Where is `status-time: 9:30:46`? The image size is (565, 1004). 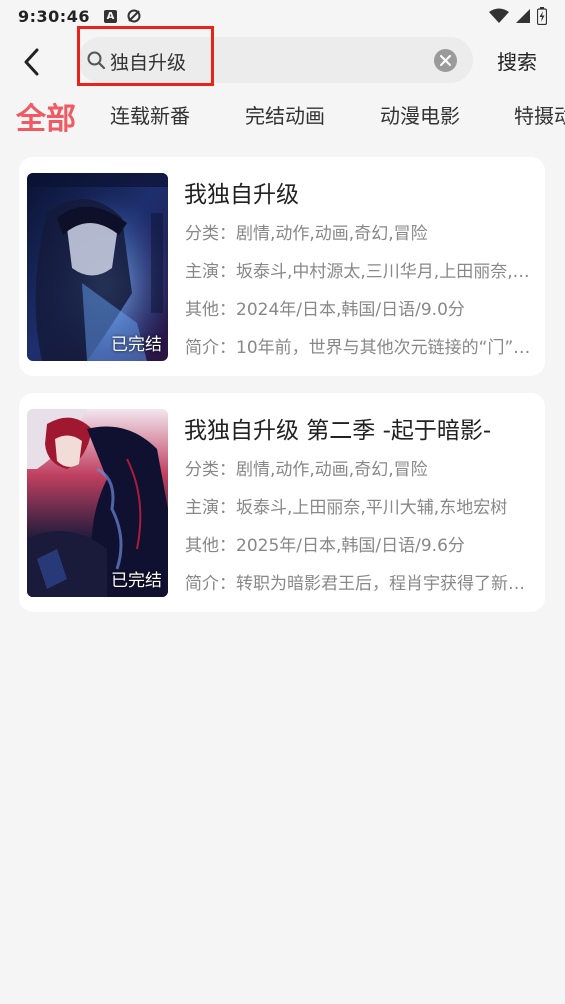
status-time: 9:30:46 is located at coordinates (54, 16).